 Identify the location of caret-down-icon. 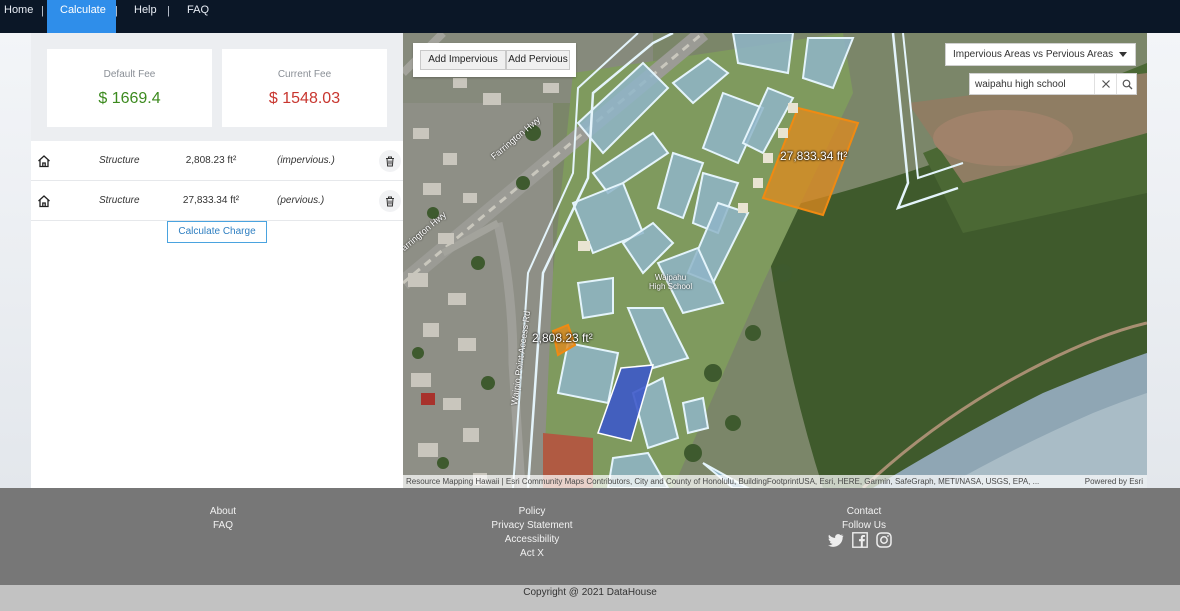
(1123, 54).